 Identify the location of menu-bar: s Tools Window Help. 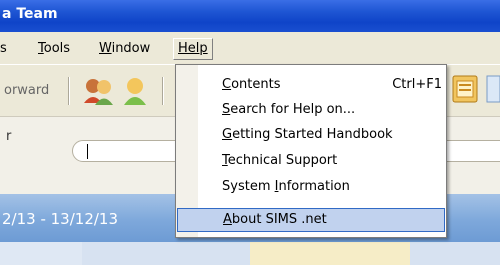
(250, 48).